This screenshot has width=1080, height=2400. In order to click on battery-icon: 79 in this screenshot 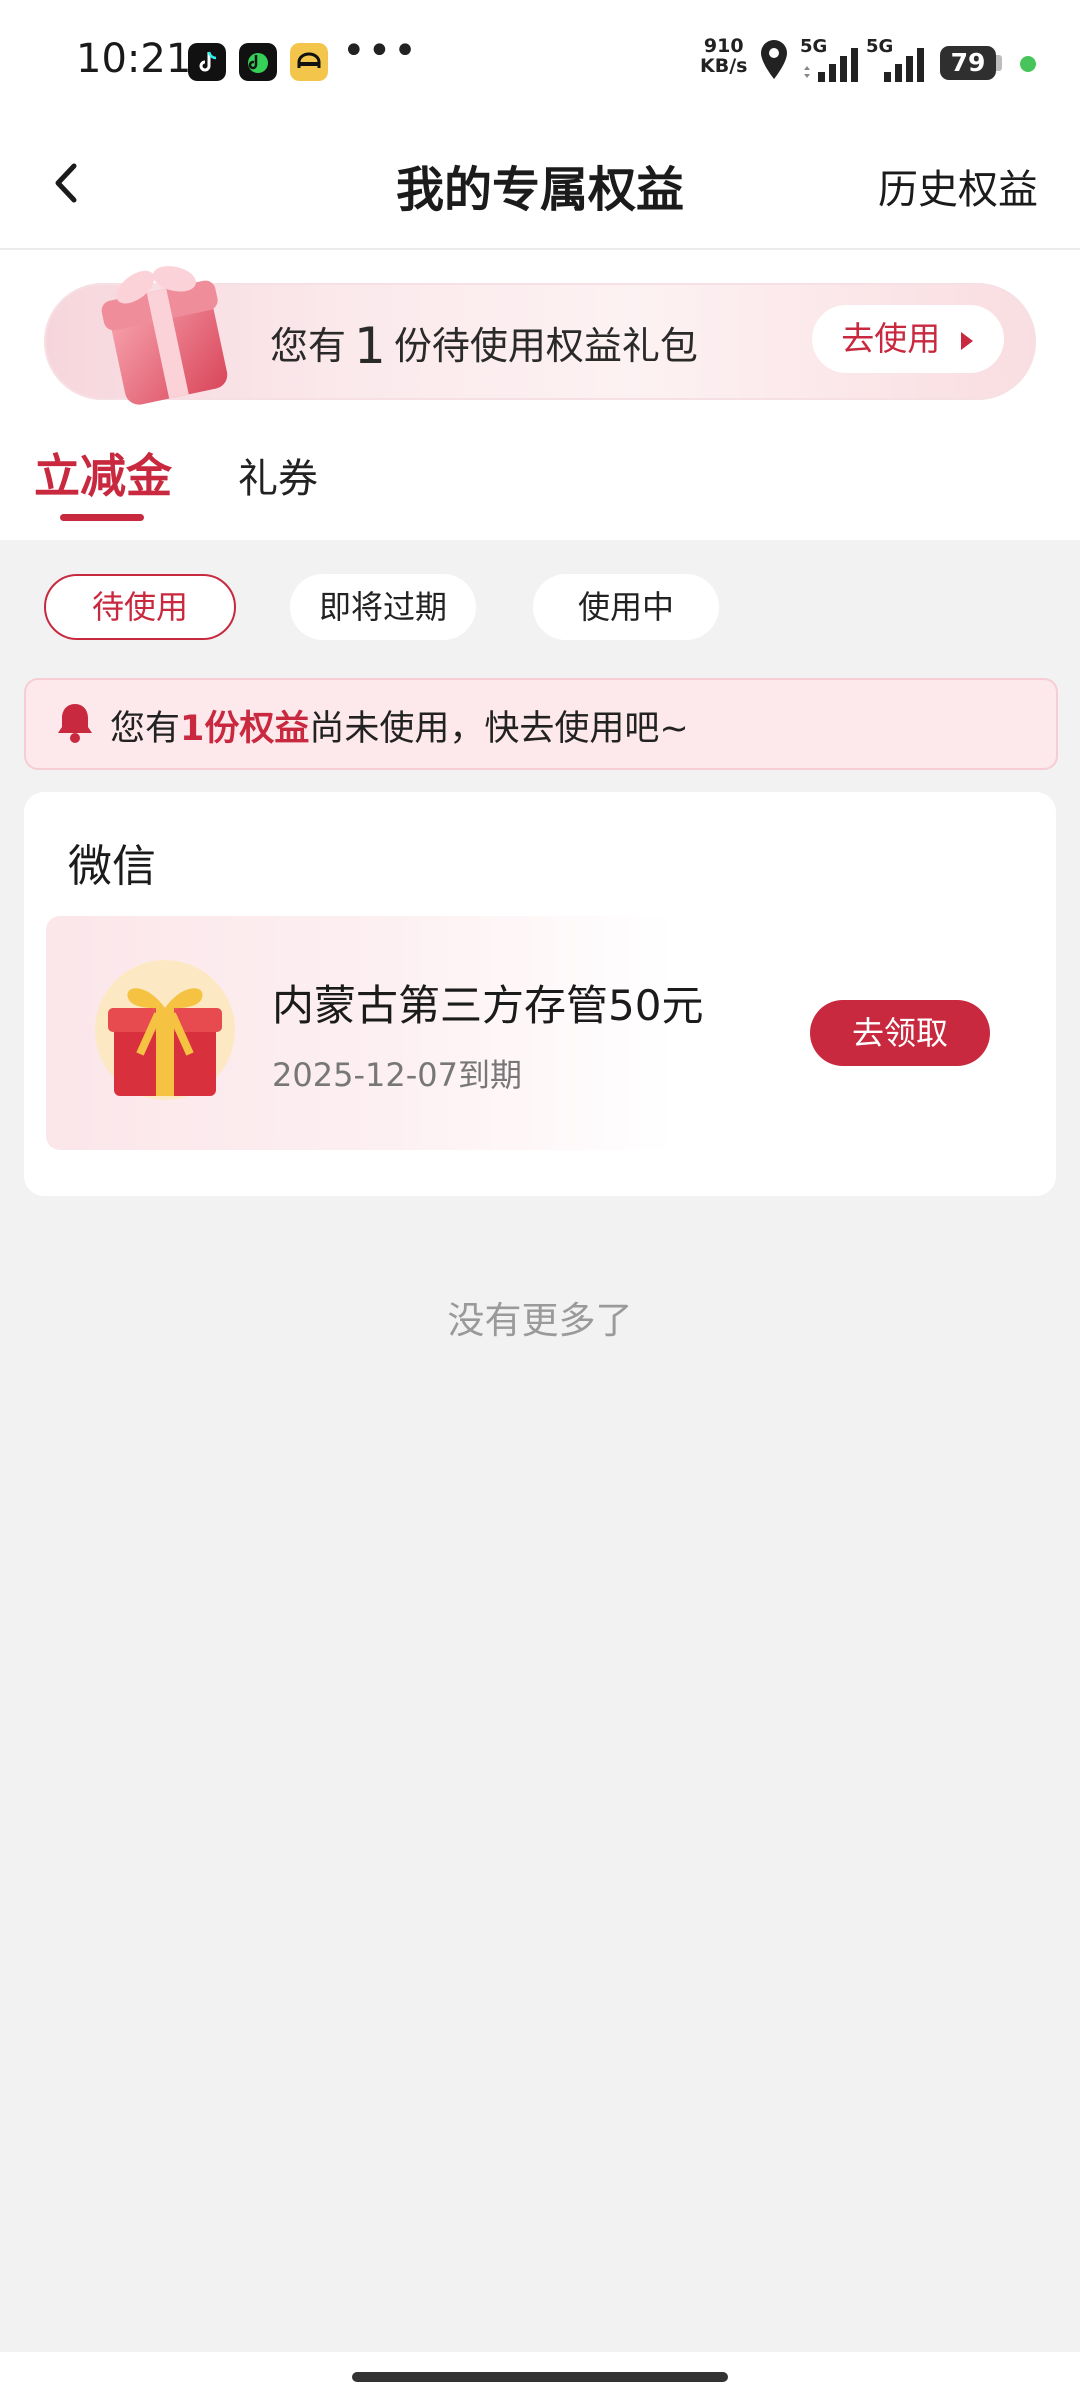, I will do `click(968, 63)`.